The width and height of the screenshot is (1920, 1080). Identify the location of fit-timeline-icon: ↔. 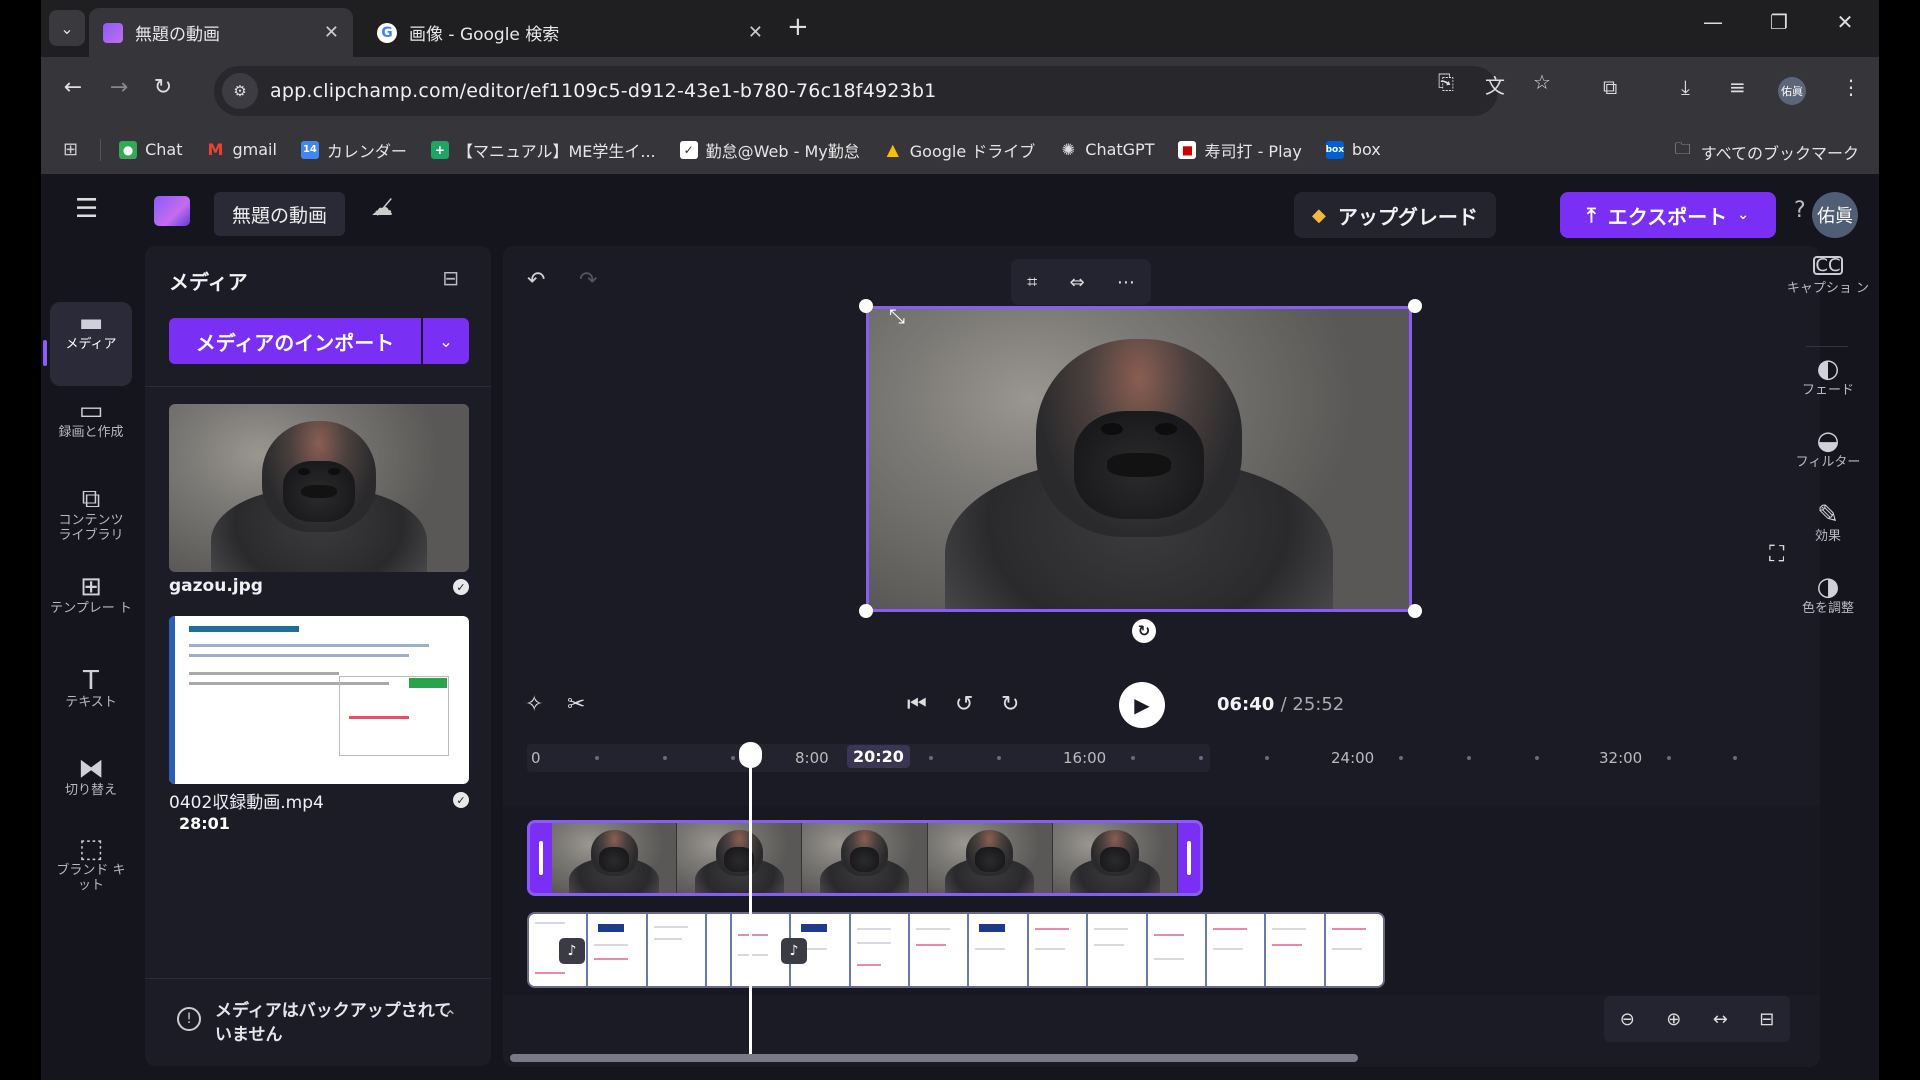
(1720, 1019).